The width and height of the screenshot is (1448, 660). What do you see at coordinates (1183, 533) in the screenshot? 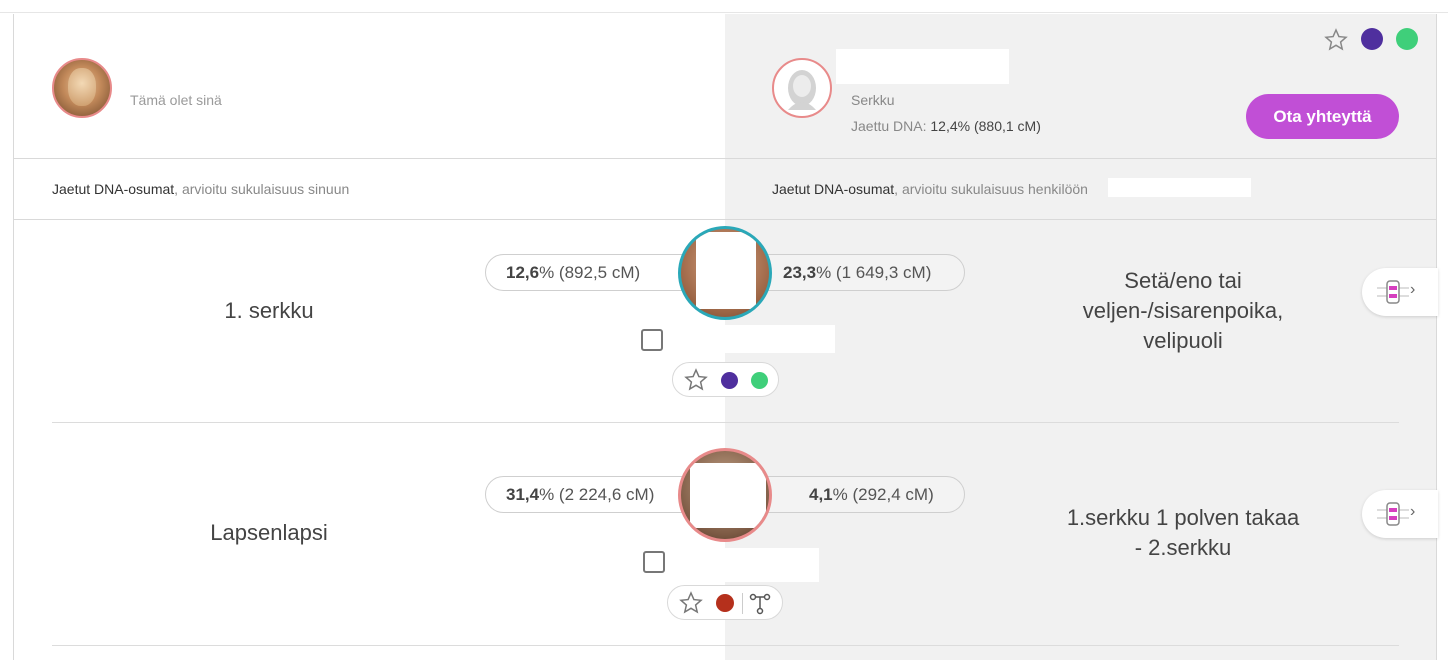
I see `row2-right-relationship: 1.serkku 1 polven takaa - 2.serkku` at bounding box center [1183, 533].